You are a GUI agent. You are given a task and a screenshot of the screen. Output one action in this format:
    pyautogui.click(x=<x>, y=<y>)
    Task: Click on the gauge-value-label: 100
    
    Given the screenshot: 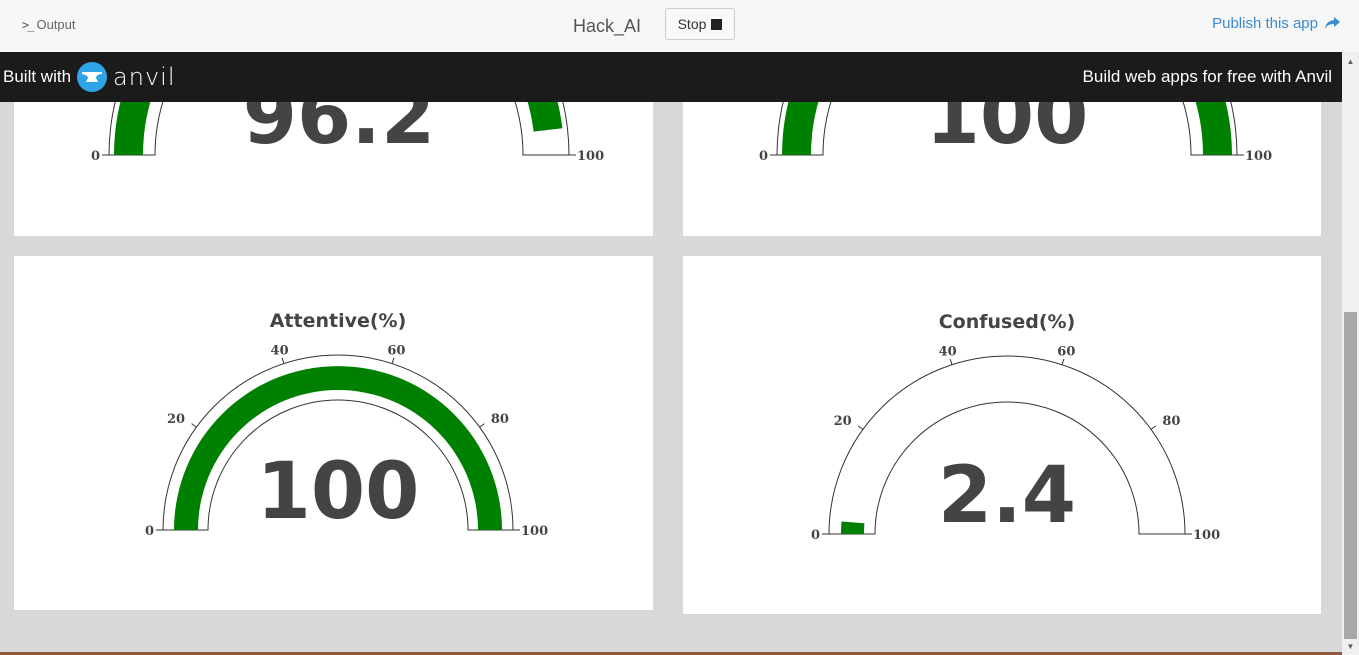 What is the action you would take?
    pyautogui.click(x=338, y=492)
    